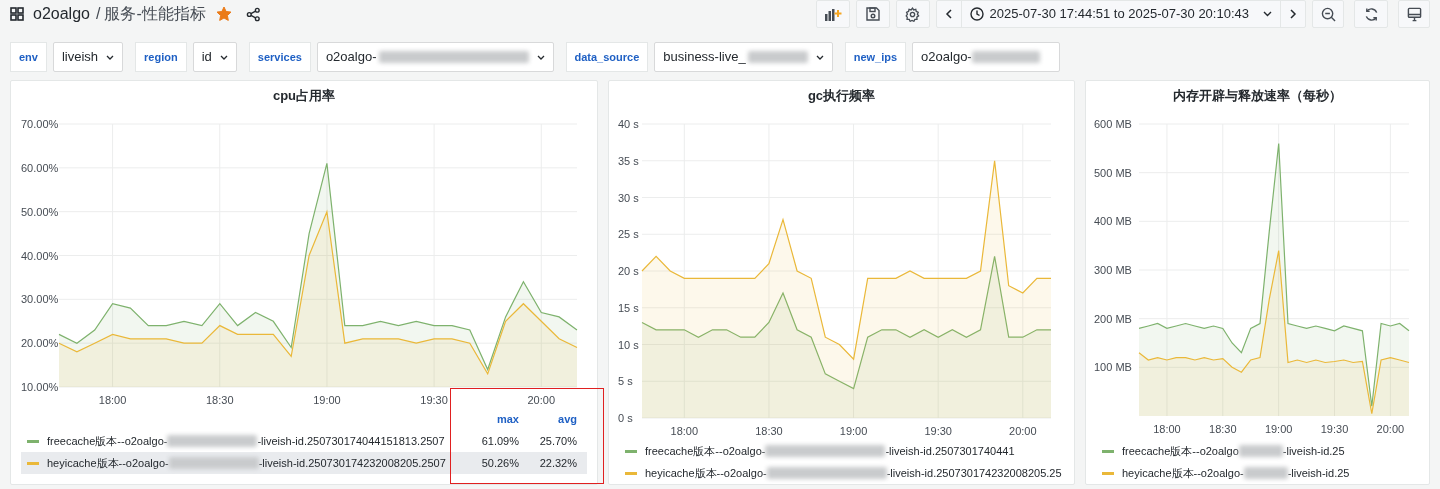 Image resolution: width=1440 pixels, height=489 pixels. Describe the element at coordinates (548, 419) in the screenshot. I see `legend-column-header: avg` at that location.